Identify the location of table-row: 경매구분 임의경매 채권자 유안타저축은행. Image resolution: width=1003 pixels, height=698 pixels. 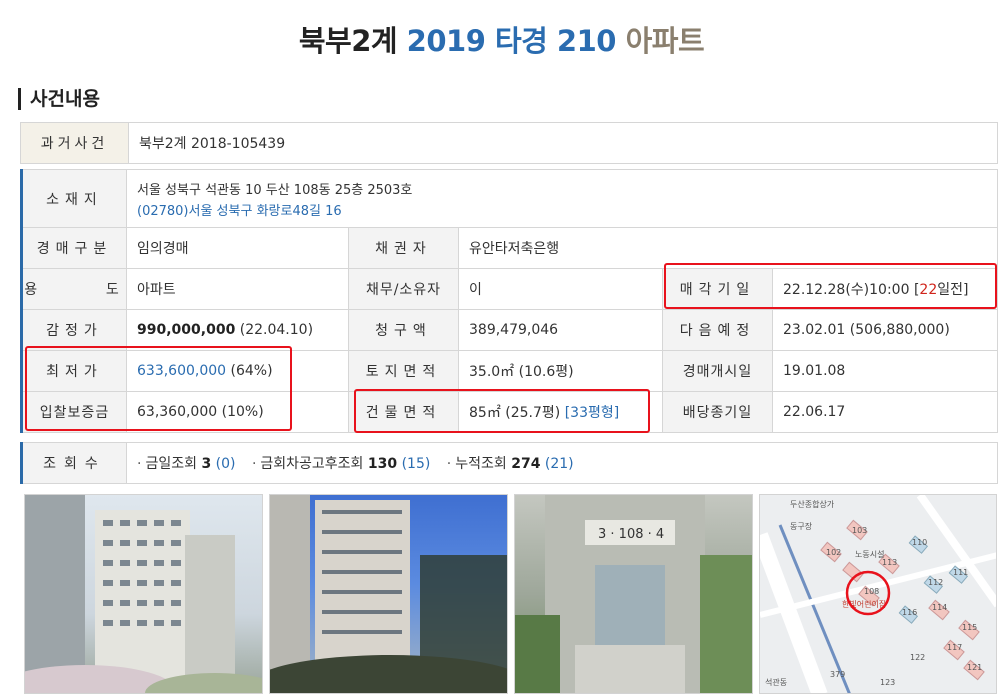
(509, 248).